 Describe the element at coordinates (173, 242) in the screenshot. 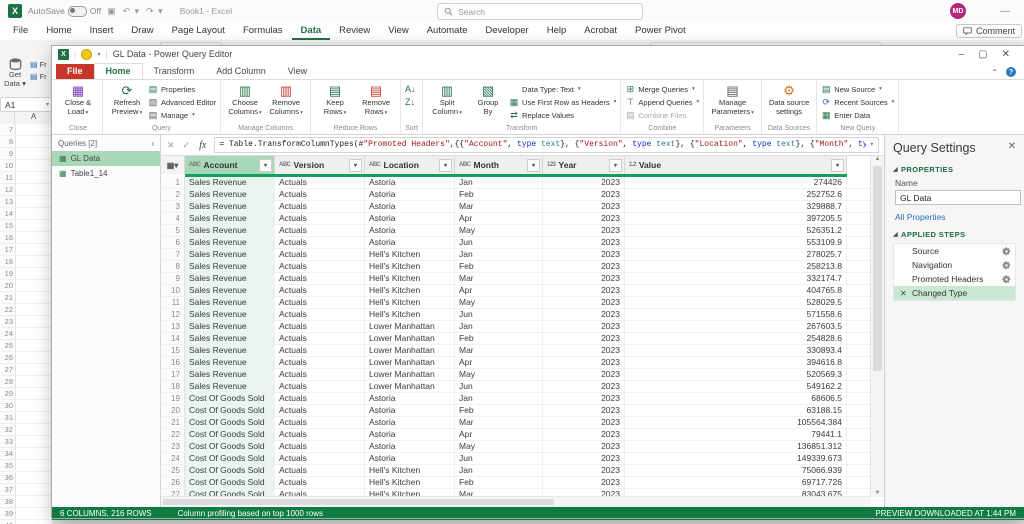

I see `row-number: 6` at that location.